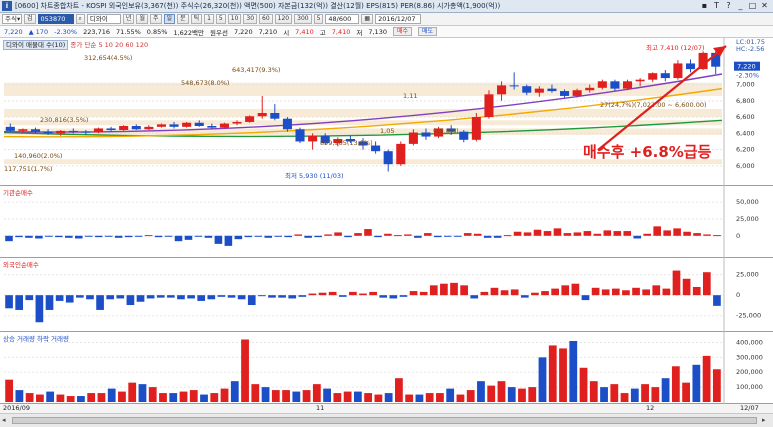 This screenshot has height=427, width=773. I want to click on magnifier-icon: ⌕, so click(80, 19).